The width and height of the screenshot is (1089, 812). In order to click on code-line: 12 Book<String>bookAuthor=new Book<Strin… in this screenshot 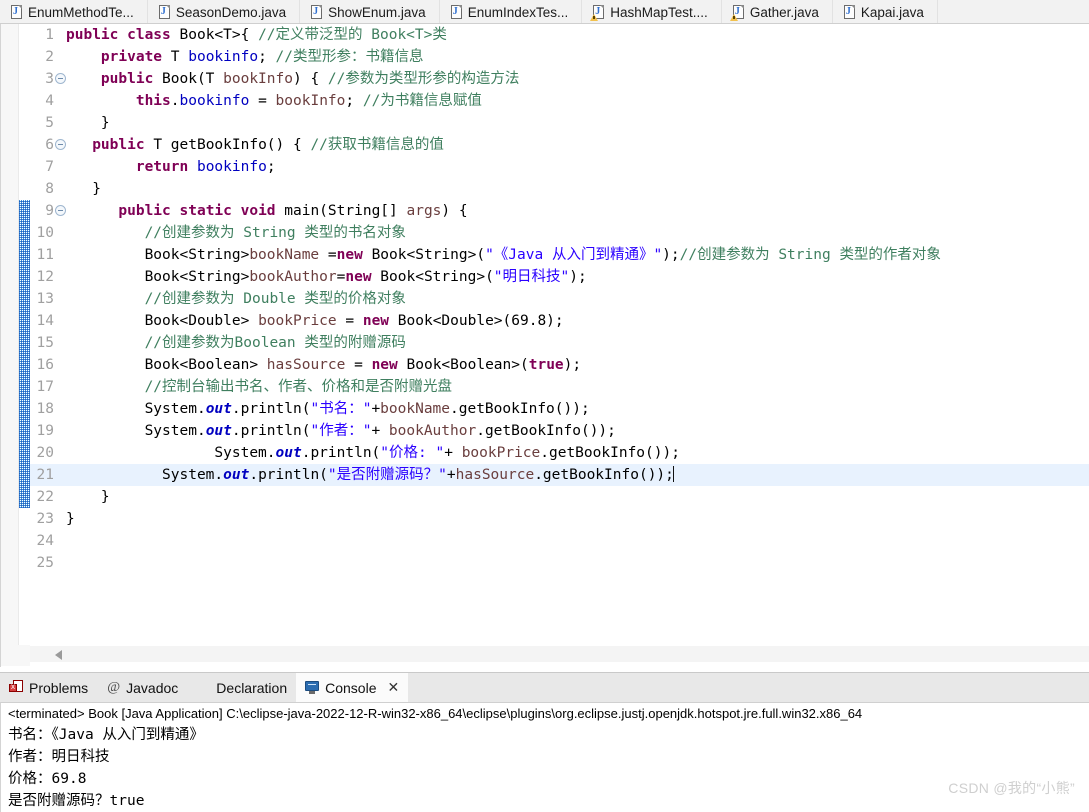, I will do `click(559, 277)`.